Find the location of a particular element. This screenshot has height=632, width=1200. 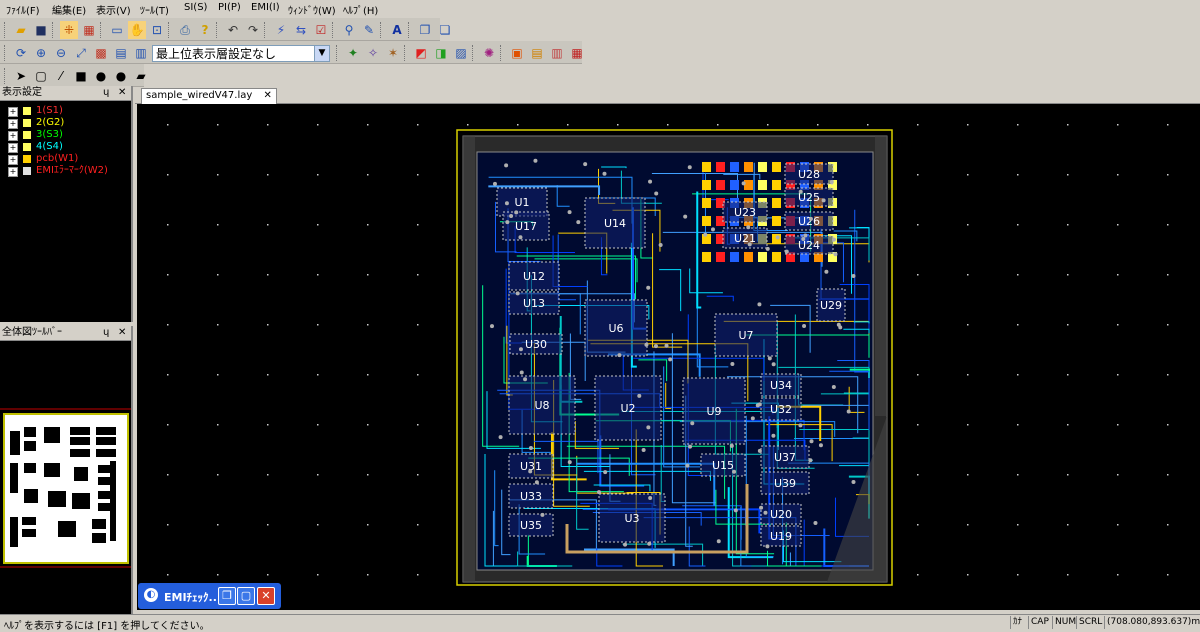

pen-icon: ✎ is located at coordinates (369, 30).